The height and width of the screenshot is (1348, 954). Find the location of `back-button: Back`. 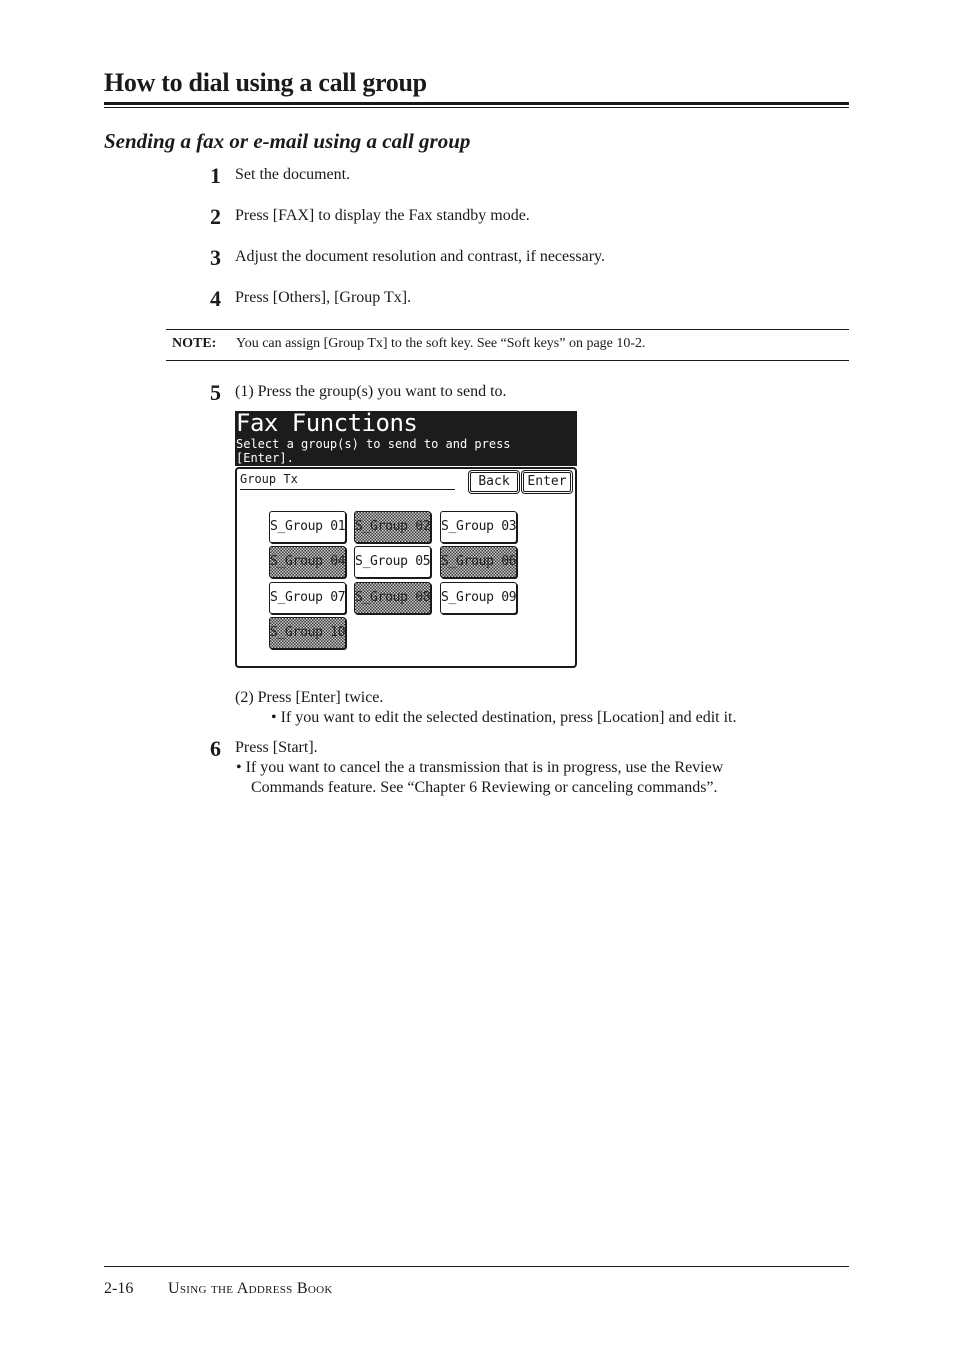

back-button: Back is located at coordinates (494, 482).